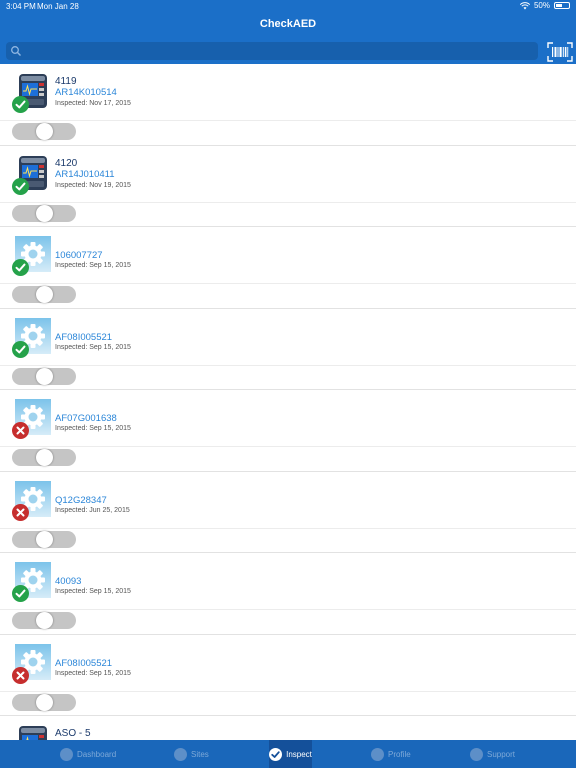  What do you see at coordinates (66, 163) in the screenshot?
I see `device-name: 4120` at bounding box center [66, 163].